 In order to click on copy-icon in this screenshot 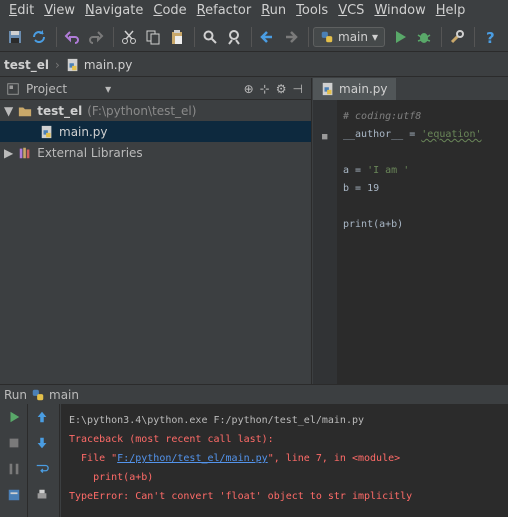, I will do `click(153, 37)`.